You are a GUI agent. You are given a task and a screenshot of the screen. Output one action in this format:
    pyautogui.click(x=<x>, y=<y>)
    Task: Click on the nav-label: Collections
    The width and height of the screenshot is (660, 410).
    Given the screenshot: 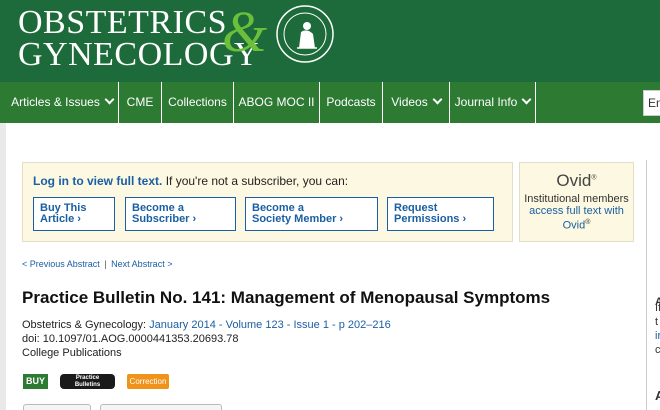 What is the action you would take?
    pyautogui.click(x=197, y=102)
    